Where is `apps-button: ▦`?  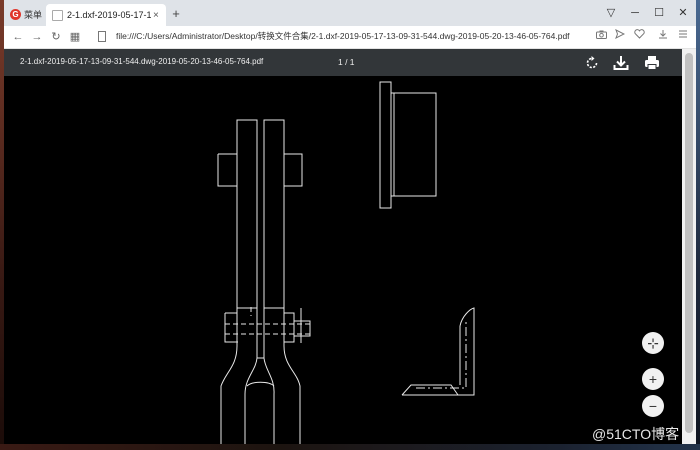 apps-button: ▦ is located at coordinates (75, 37).